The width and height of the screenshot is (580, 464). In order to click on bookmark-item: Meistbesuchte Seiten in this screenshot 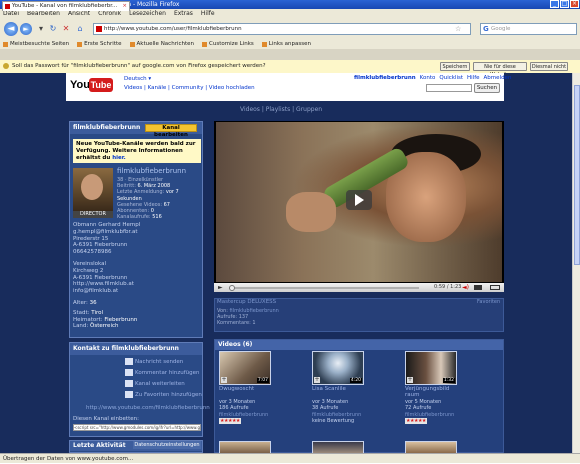, I will do `click(36, 44)`.